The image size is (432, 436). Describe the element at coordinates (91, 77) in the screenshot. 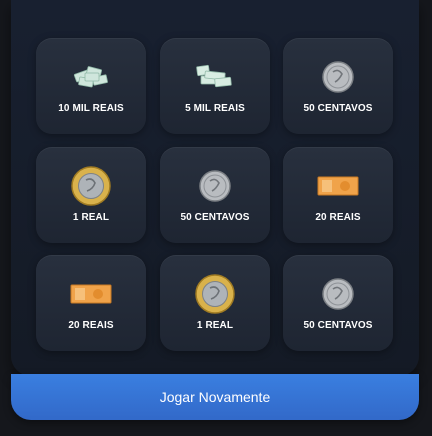

I see `banknote-stack-icon` at that location.